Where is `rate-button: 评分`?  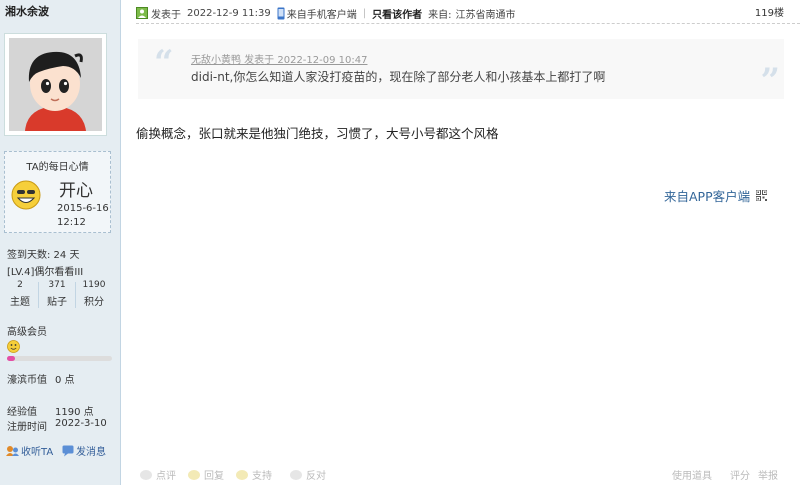
rate-button: 评分 is located at coordinates (740, 474).